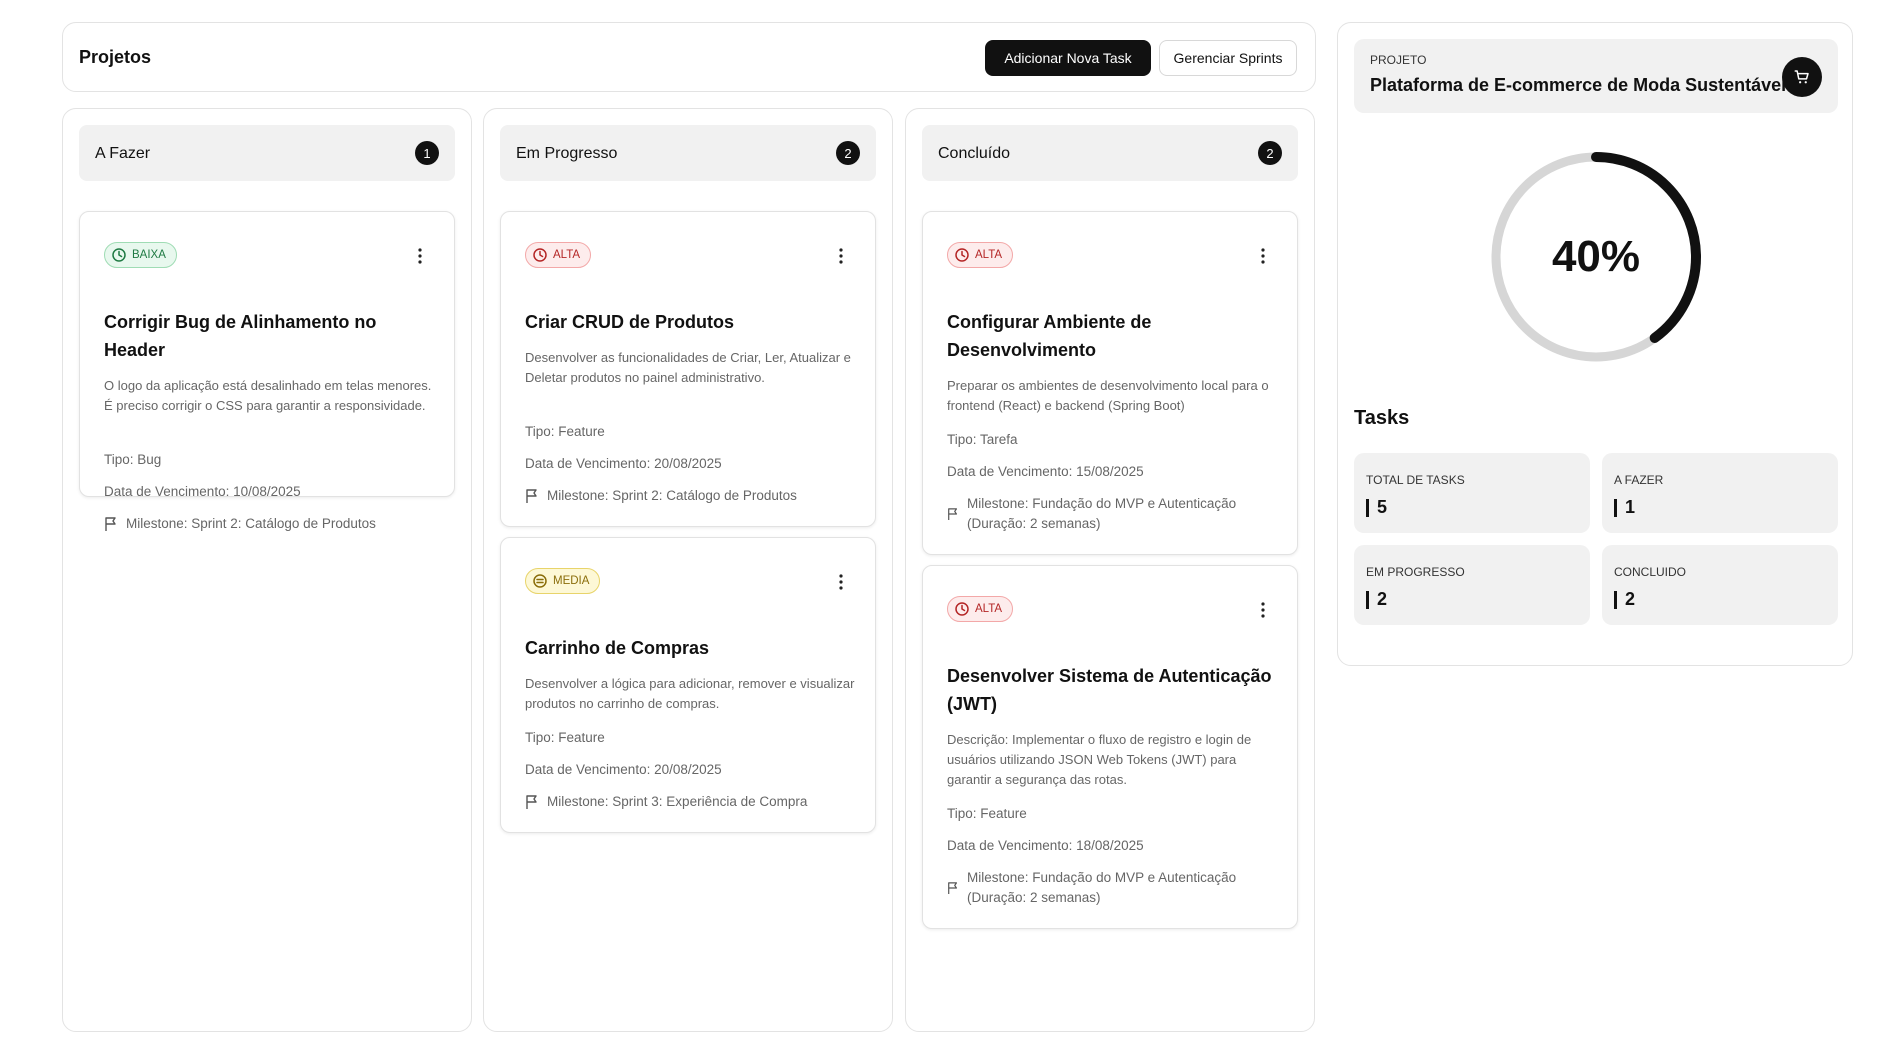 This screenshot has width=1894, height=1056. What do you see at coordinates (133, 459) in the screenshot?
I see `card-type: Tipo: Bug` at bounding box center [133, 459].